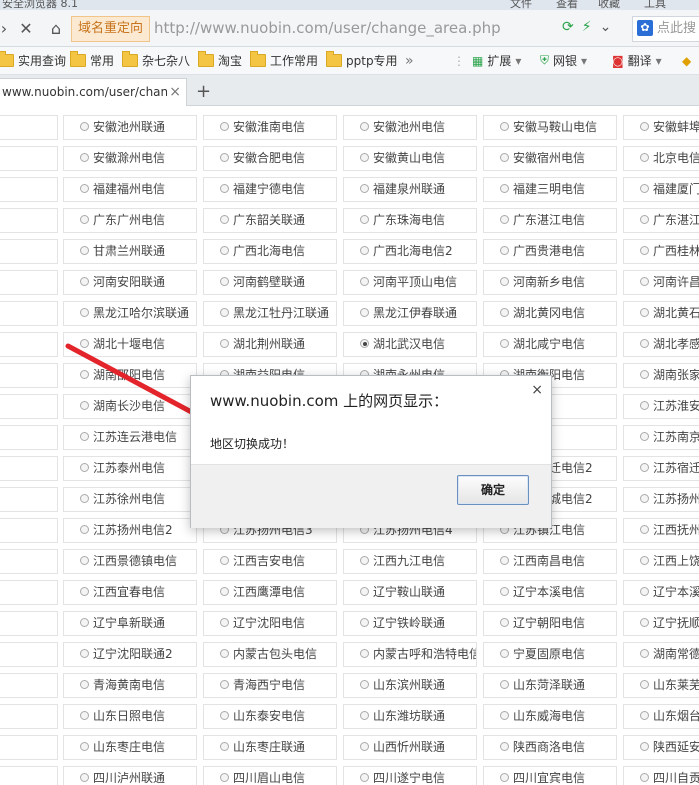 The width and height of the screenshot is (699, 785). What do you see at coordinates (661, 158) in the screenshot?
I see `area-option: 北京电信` at bounding box center [661, 158].